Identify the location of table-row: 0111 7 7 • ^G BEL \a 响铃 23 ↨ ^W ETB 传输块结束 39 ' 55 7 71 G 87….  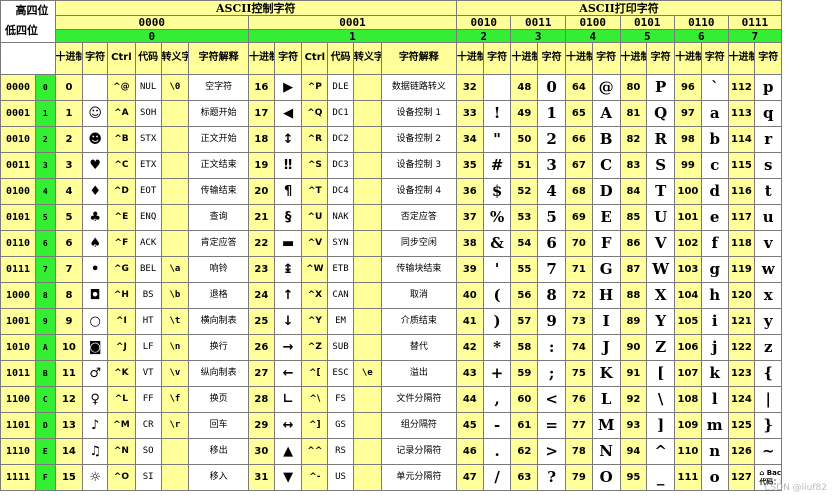
(418, 269).